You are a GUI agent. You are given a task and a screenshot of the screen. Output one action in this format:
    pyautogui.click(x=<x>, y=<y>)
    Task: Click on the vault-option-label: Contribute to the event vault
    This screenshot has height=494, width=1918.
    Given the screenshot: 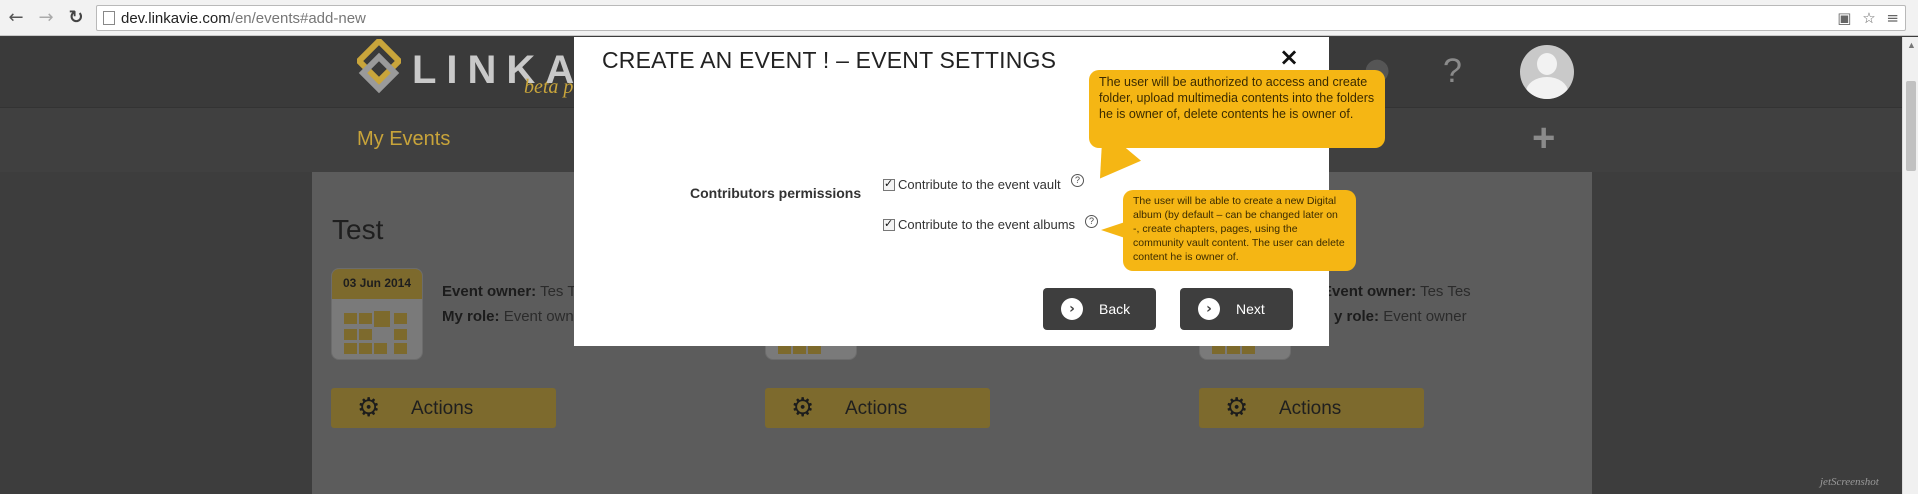 What is the action you would take?
    pyautogui.click(x=979, y=184)
    